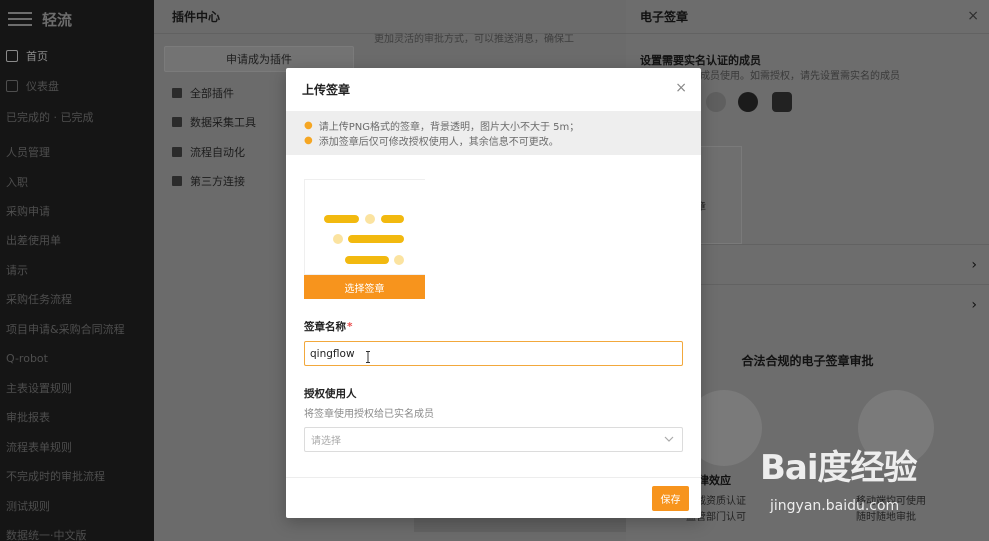 This screenshot has width=989, height=541. What do you see at coordinates (208, 152) in the screenshot?
I see `category-automation: 流程自动化` at bounding box center [208, 152].